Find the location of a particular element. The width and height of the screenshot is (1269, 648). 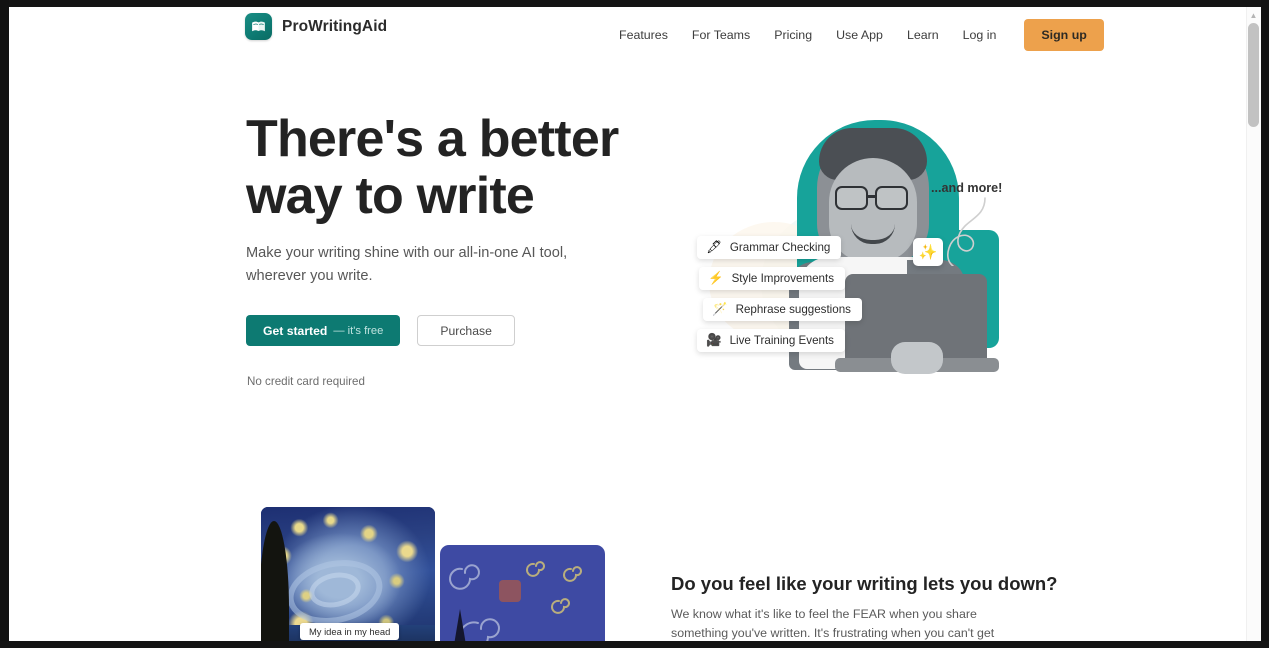

page-scrollbar-track: ▲ is located at coordinates (1253, 324).